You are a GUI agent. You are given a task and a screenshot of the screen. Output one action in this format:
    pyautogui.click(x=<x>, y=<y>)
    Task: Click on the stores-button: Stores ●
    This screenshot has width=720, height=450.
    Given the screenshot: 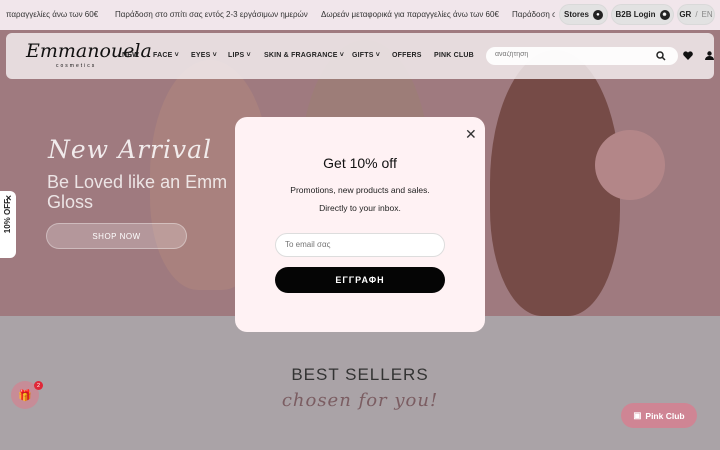 What is the action you would take?
    pyautogui.click(x=583, y=14)
    